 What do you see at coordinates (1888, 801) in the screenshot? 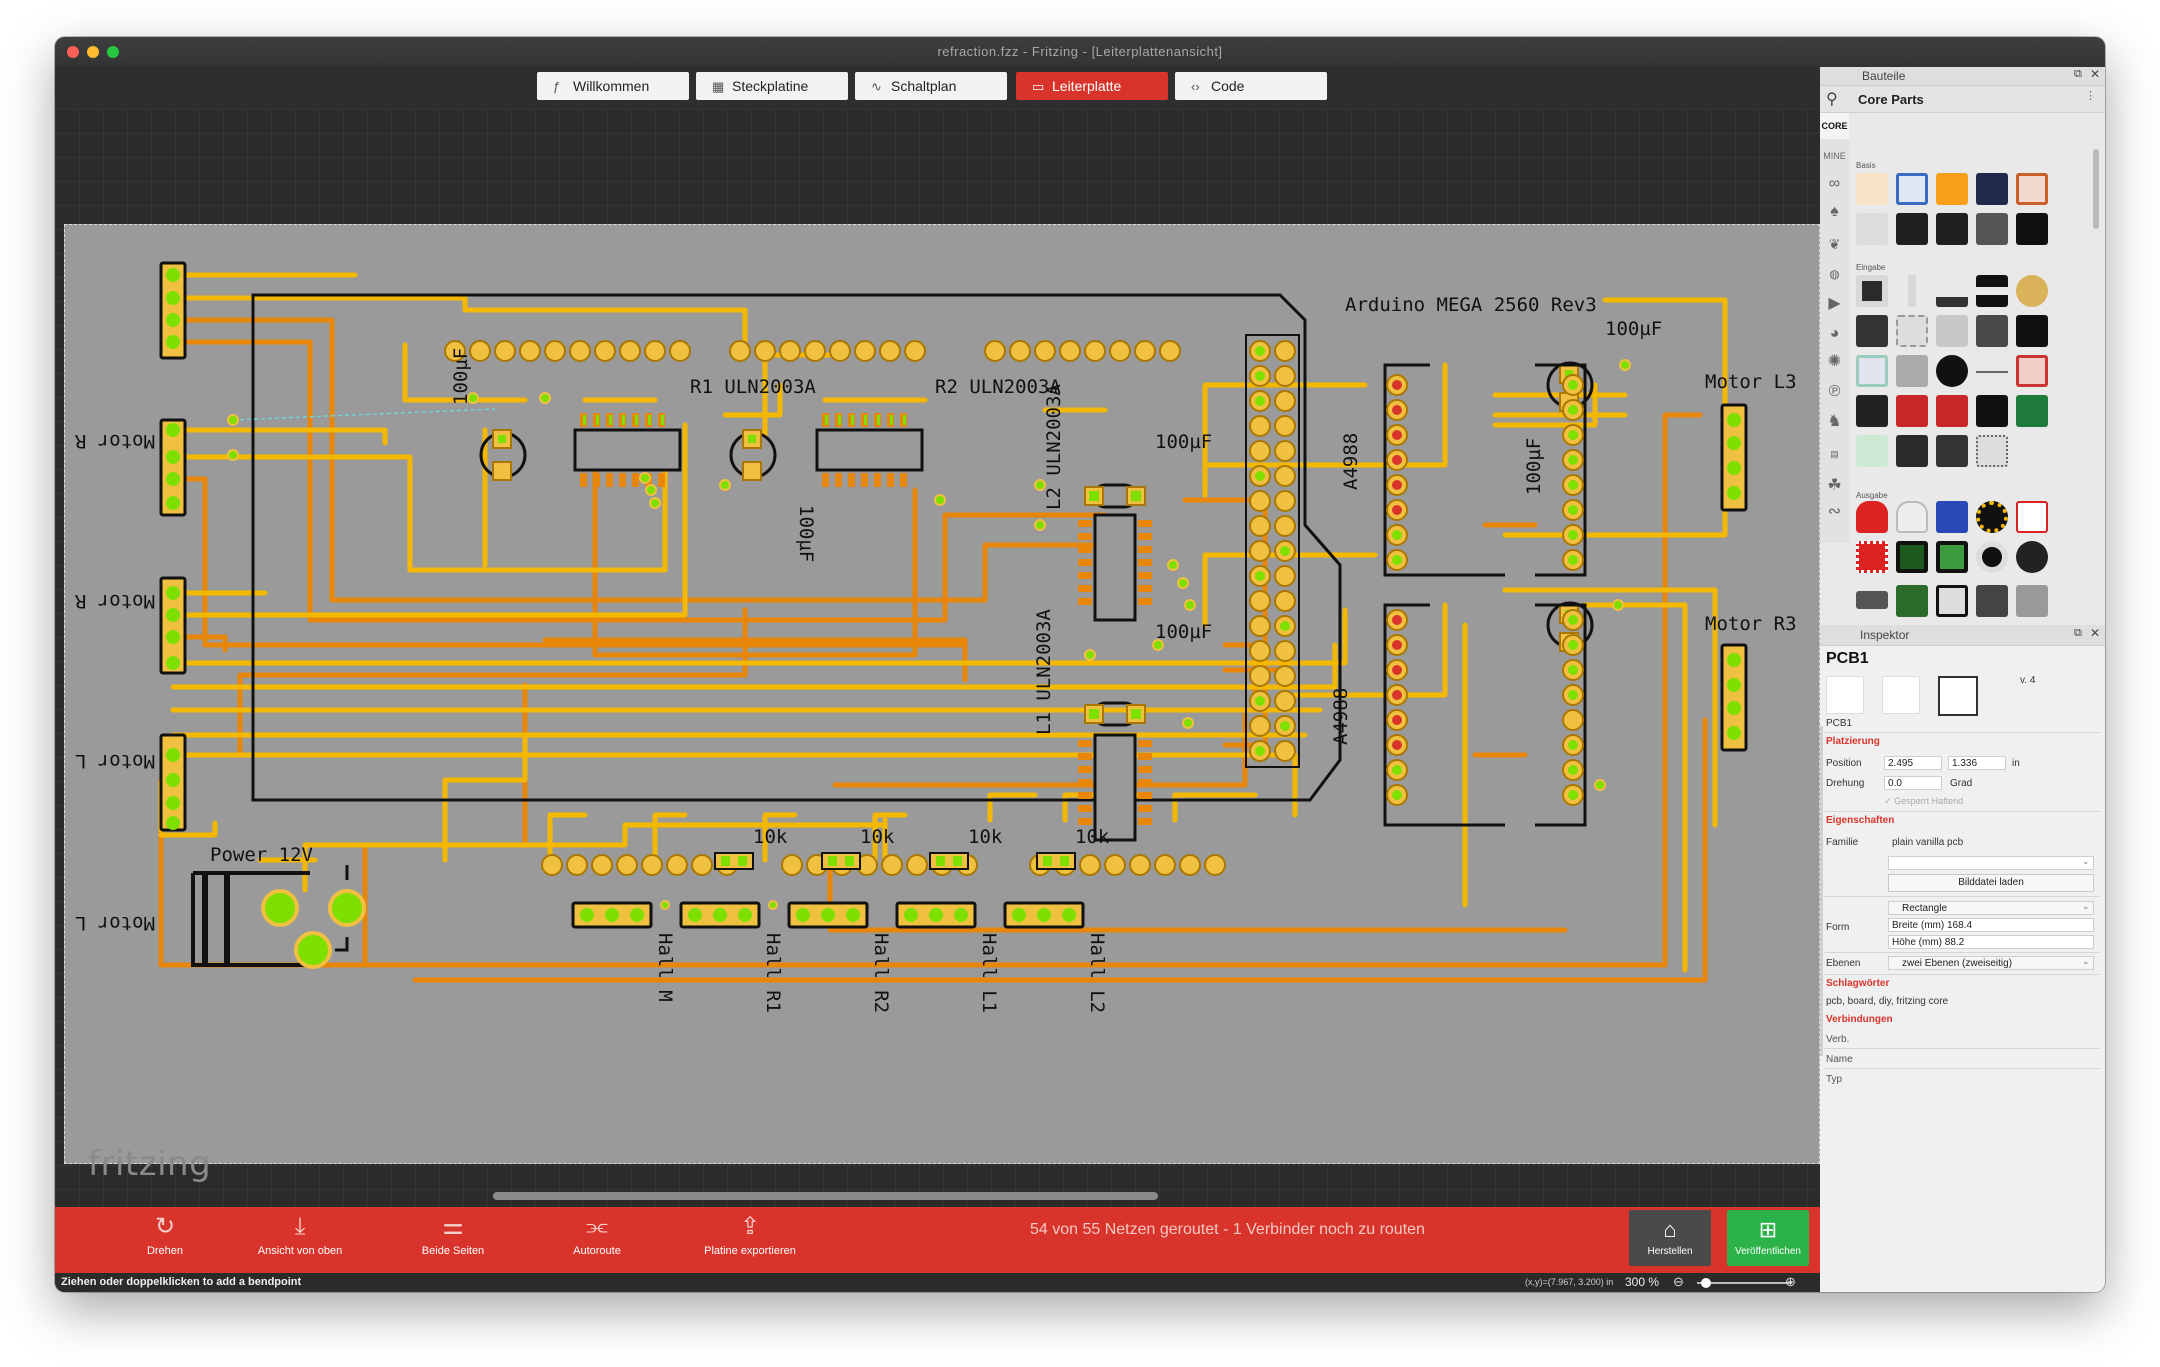
I see `checkmark-icon: ✓` at bounding box center [1888, 801].